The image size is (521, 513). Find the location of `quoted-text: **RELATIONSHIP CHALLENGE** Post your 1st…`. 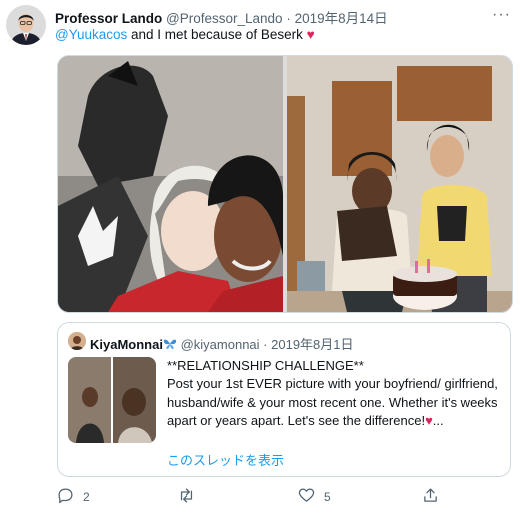

quoted-text: **RELATIONSHIP CHALLENGE** Post your 1st… is located at coordinates (336, 394).